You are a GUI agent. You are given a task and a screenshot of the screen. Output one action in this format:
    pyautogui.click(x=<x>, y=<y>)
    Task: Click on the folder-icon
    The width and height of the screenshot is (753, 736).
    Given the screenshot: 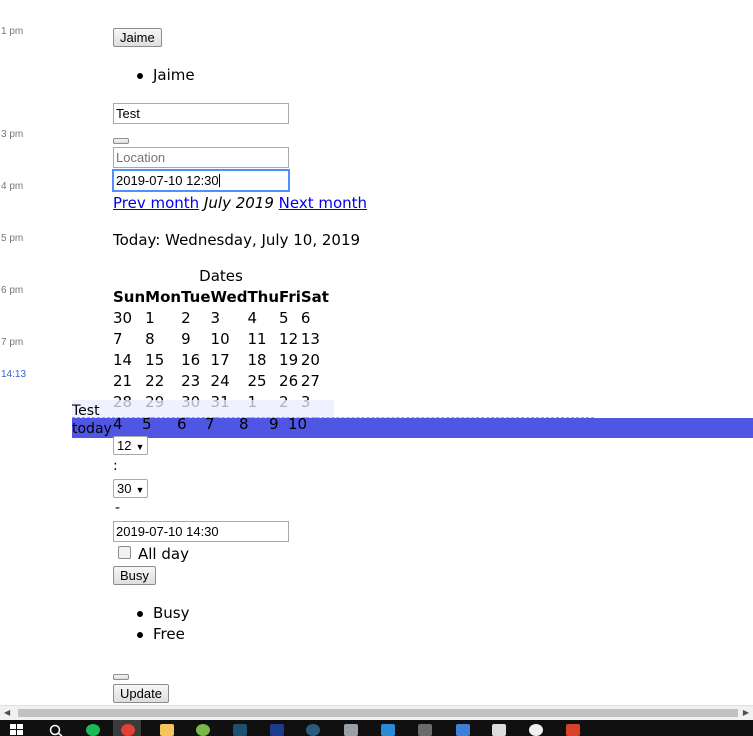 What is the action you would take?
    pyautogui.click(x=167, y=730)
    